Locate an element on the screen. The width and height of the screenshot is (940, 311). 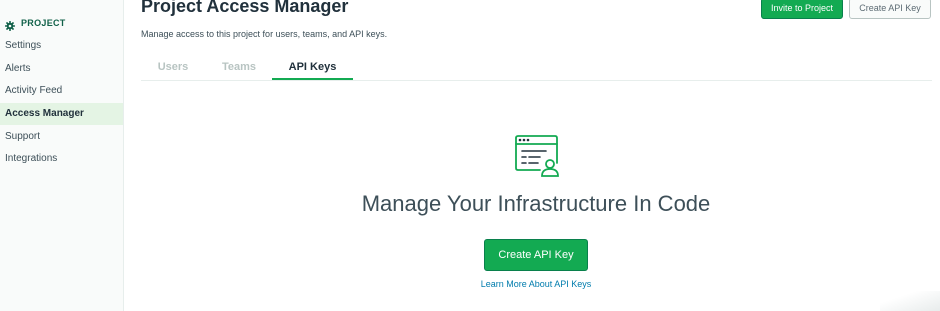
sidebar-header-label: PROJECT is located at coordinates (43, 23).